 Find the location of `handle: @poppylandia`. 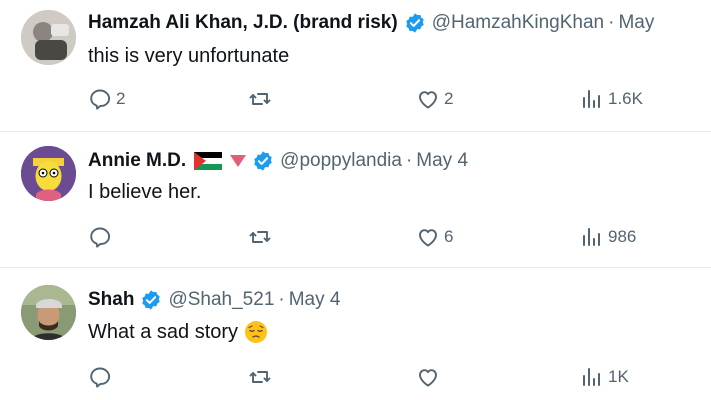

handle: @poppylandia is located at coordinates (341, 161).